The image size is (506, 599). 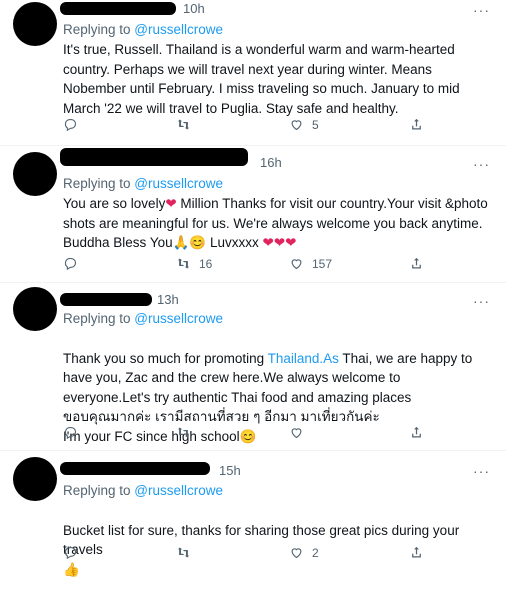 What do you see at coordinates (310, 263) in the screenshot?
I see `like-button: 157` at bounding box center [310, 263].